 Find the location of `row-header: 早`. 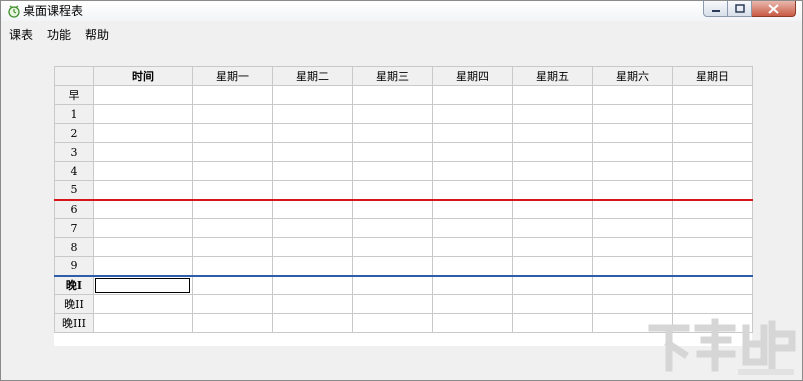

row-header: 早 is located at coordinates (74, 95).